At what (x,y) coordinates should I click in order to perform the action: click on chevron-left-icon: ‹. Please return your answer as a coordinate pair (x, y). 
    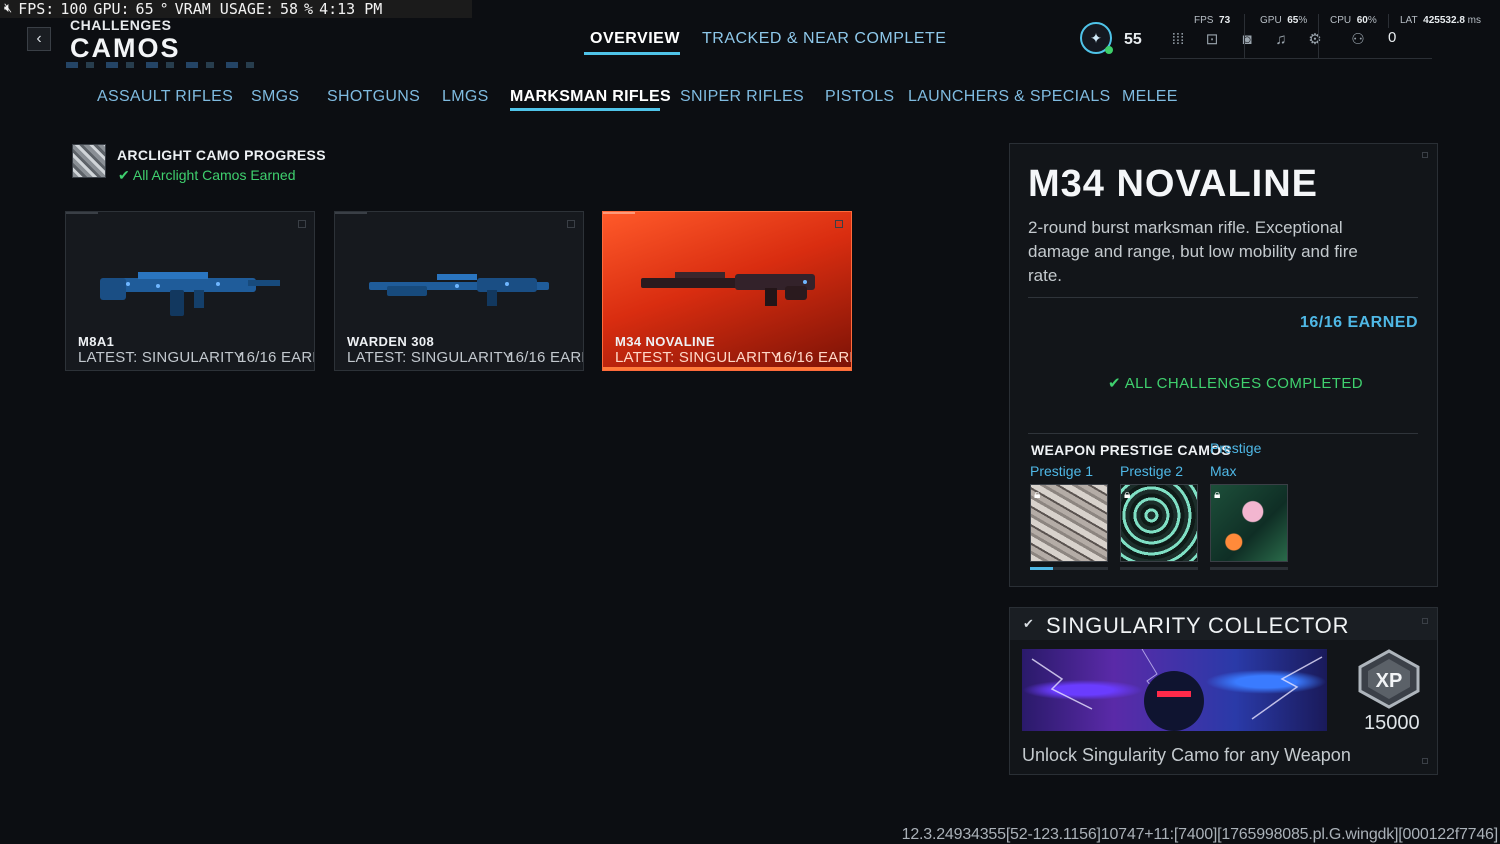
    Looking at the image, I should click on (39, 38).